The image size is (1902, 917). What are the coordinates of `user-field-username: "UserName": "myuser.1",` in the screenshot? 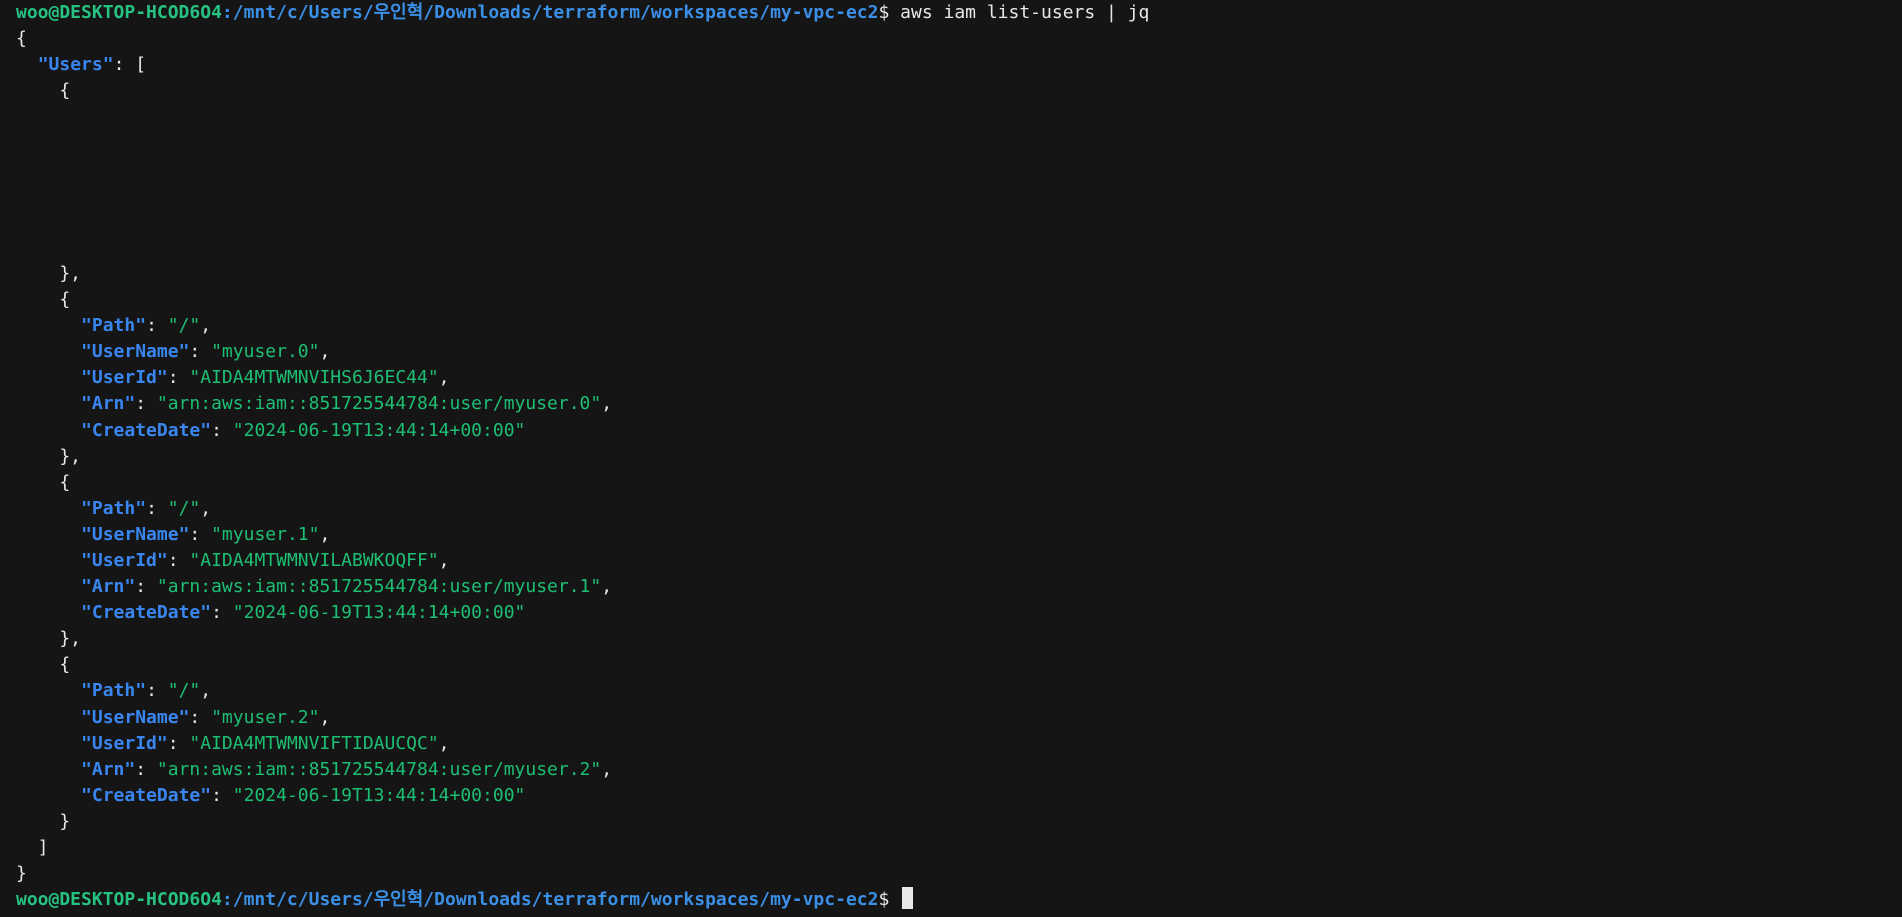 It's located at (206, 534).